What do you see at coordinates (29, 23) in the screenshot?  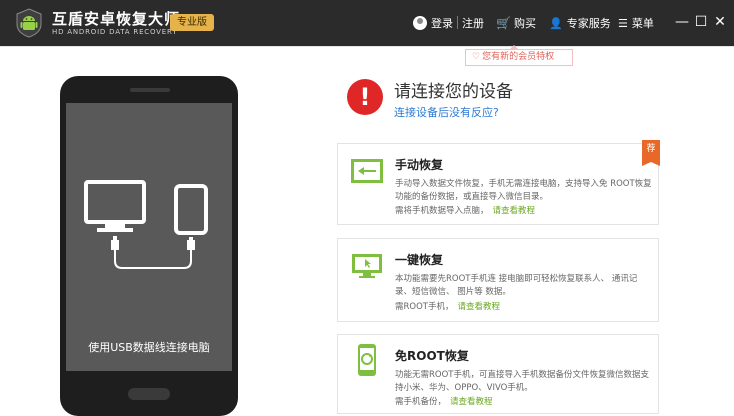 I see `android-logo-icon` at bounding box center [29, 23].